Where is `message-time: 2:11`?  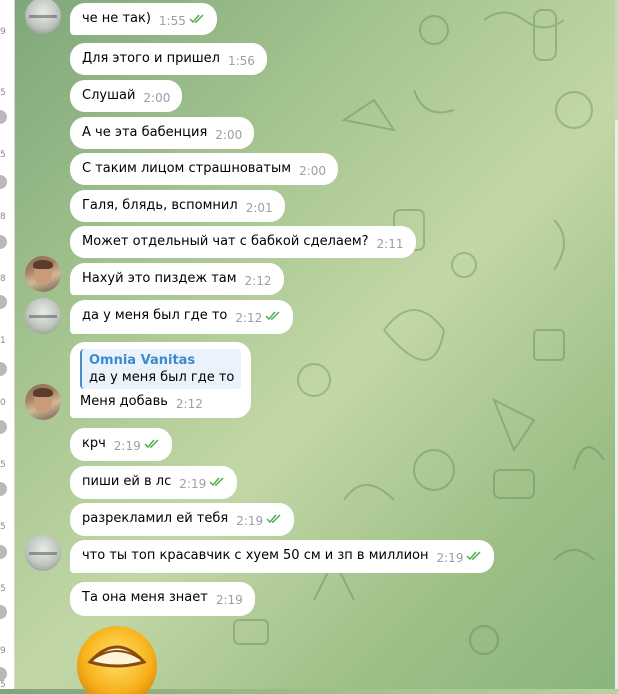 message-time: 2:11 is located at coordinates (390, 244).